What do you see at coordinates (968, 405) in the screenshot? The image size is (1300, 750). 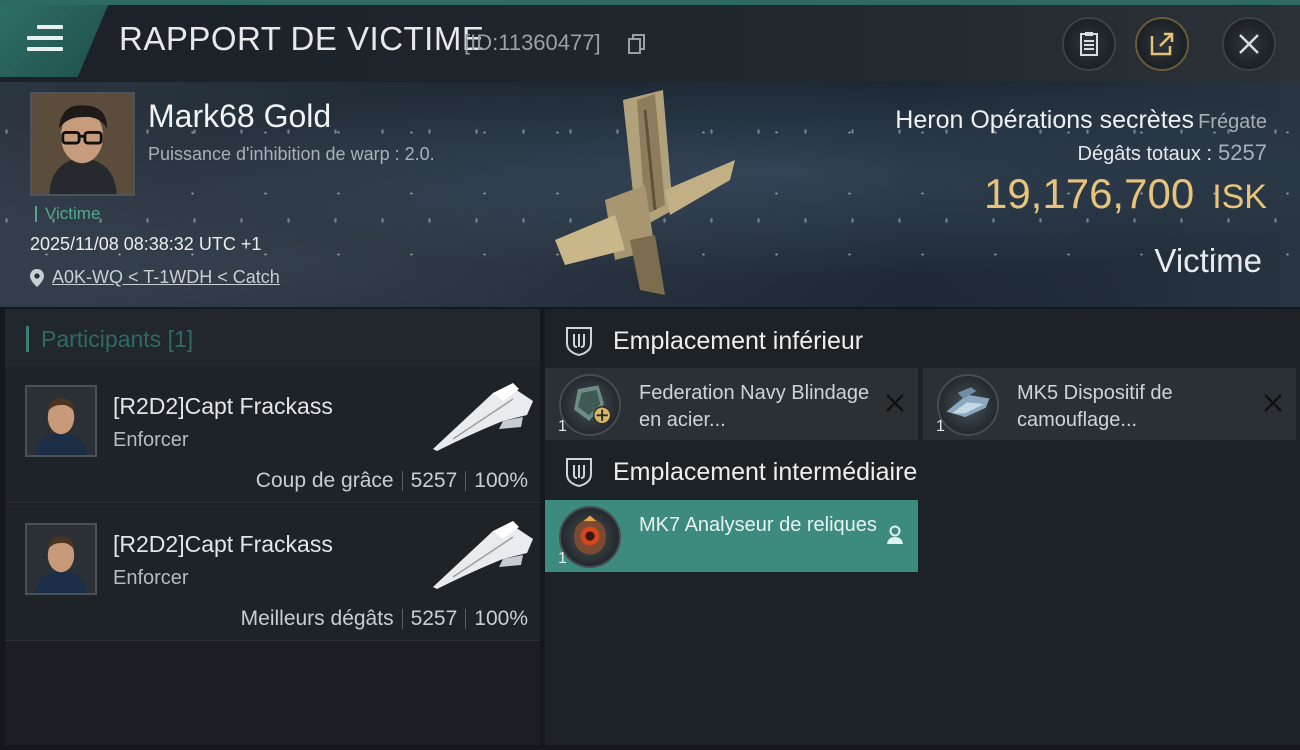 I see `cloaking-device-icon` at bounding box center [968, 405].